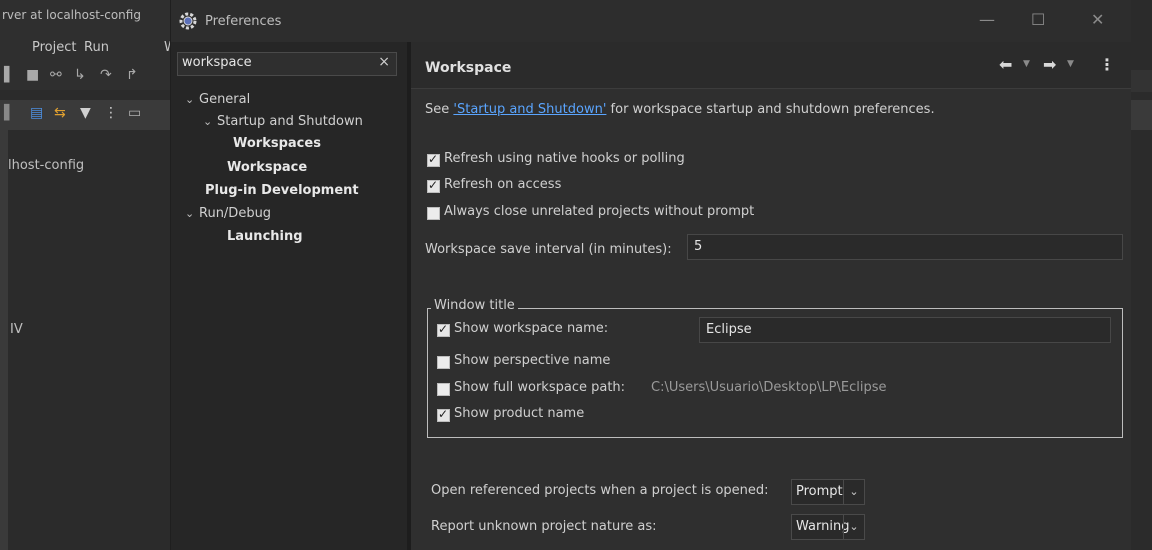 This screenshot has height=550, width=1152. What do you see at coordinates (519, 413) in the screenshot?
I see `show-product-name-label: Show product name` at bounding box center [519, 413].